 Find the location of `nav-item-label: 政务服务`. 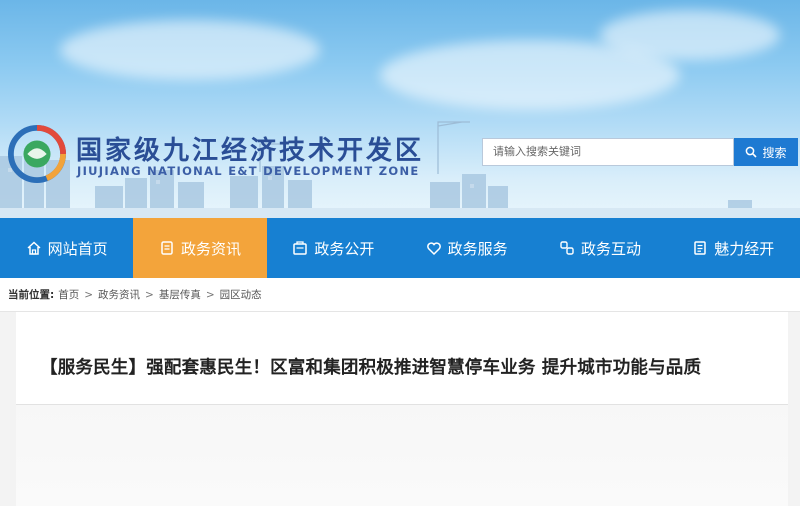

nav-item-label: 政务服务 is located at coordinates (477, 248).